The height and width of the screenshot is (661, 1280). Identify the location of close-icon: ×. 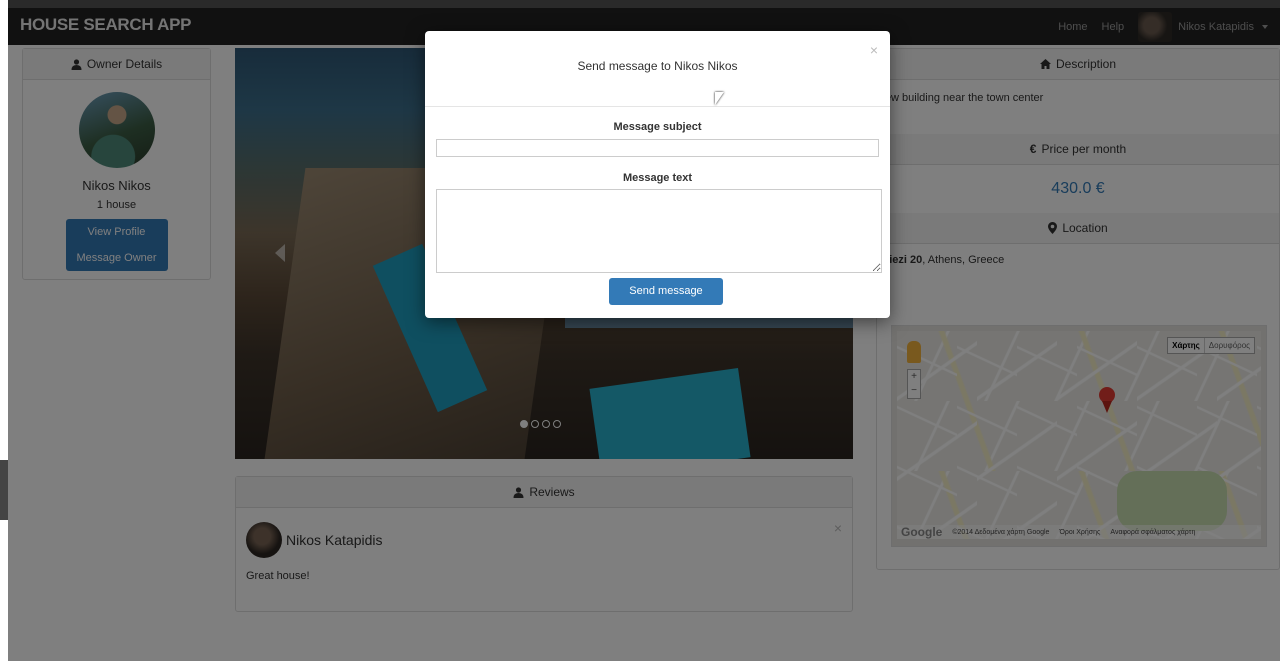
(874, 50).